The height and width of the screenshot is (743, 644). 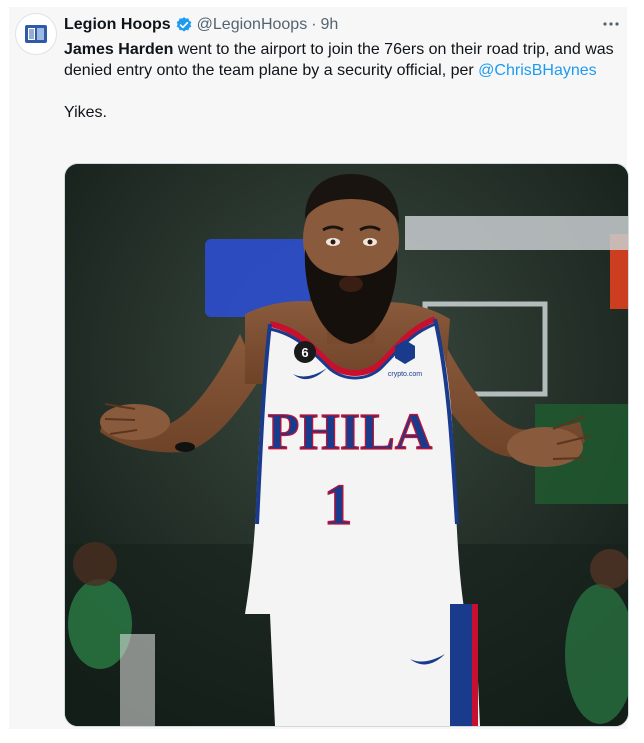 What do you see at coordinates (330, 25) in the screenshot?
I see `tweet-timestamp: 9h` at bounding box center [330, 25].